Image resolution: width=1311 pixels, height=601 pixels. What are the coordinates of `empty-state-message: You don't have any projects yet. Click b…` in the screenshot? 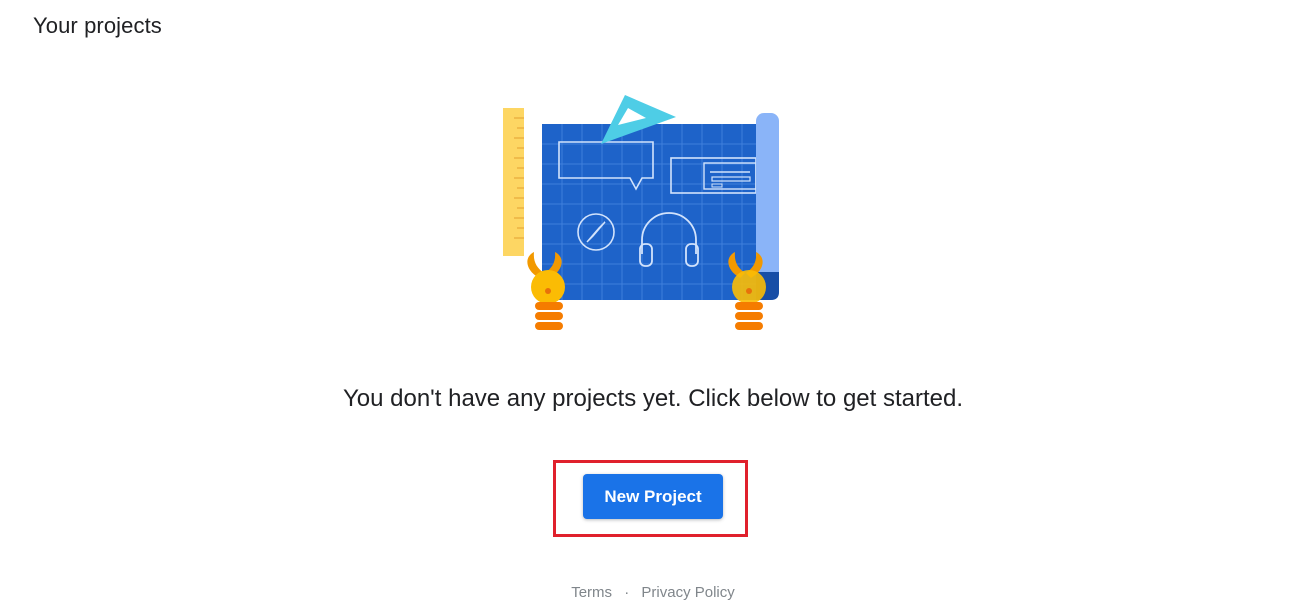 It's located at (653, 398).